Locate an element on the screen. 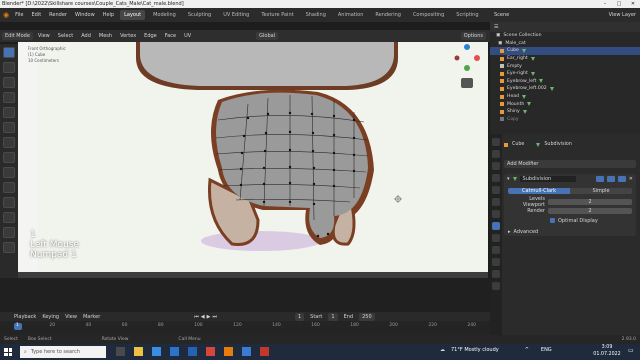 Image resolution: width=640 pixels, height=360 pixels. view-layer-selector: View Layer is located at coordinates (622, 15).